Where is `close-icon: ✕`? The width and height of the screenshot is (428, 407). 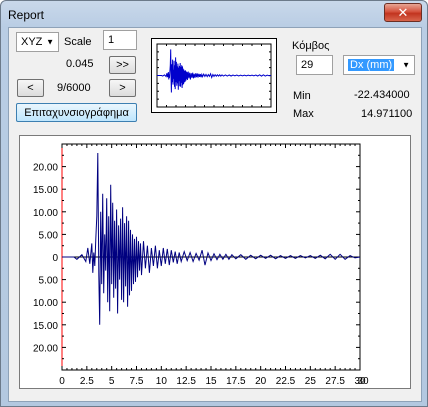
close-icon: ✕ is located at coordinates (403, 12).